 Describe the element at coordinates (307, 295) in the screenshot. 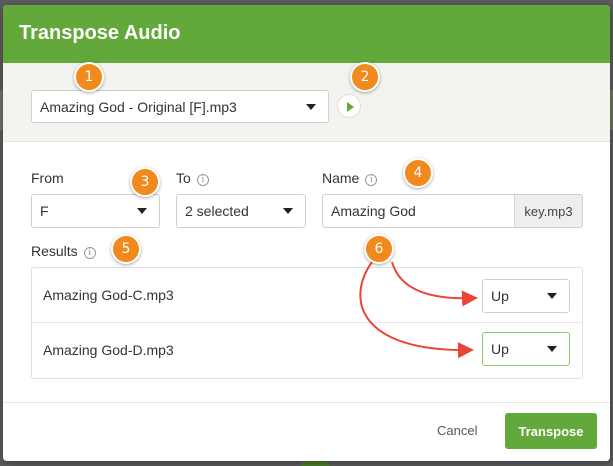

I see `result-row: Amazing God-C.mp3 Up` at that location.